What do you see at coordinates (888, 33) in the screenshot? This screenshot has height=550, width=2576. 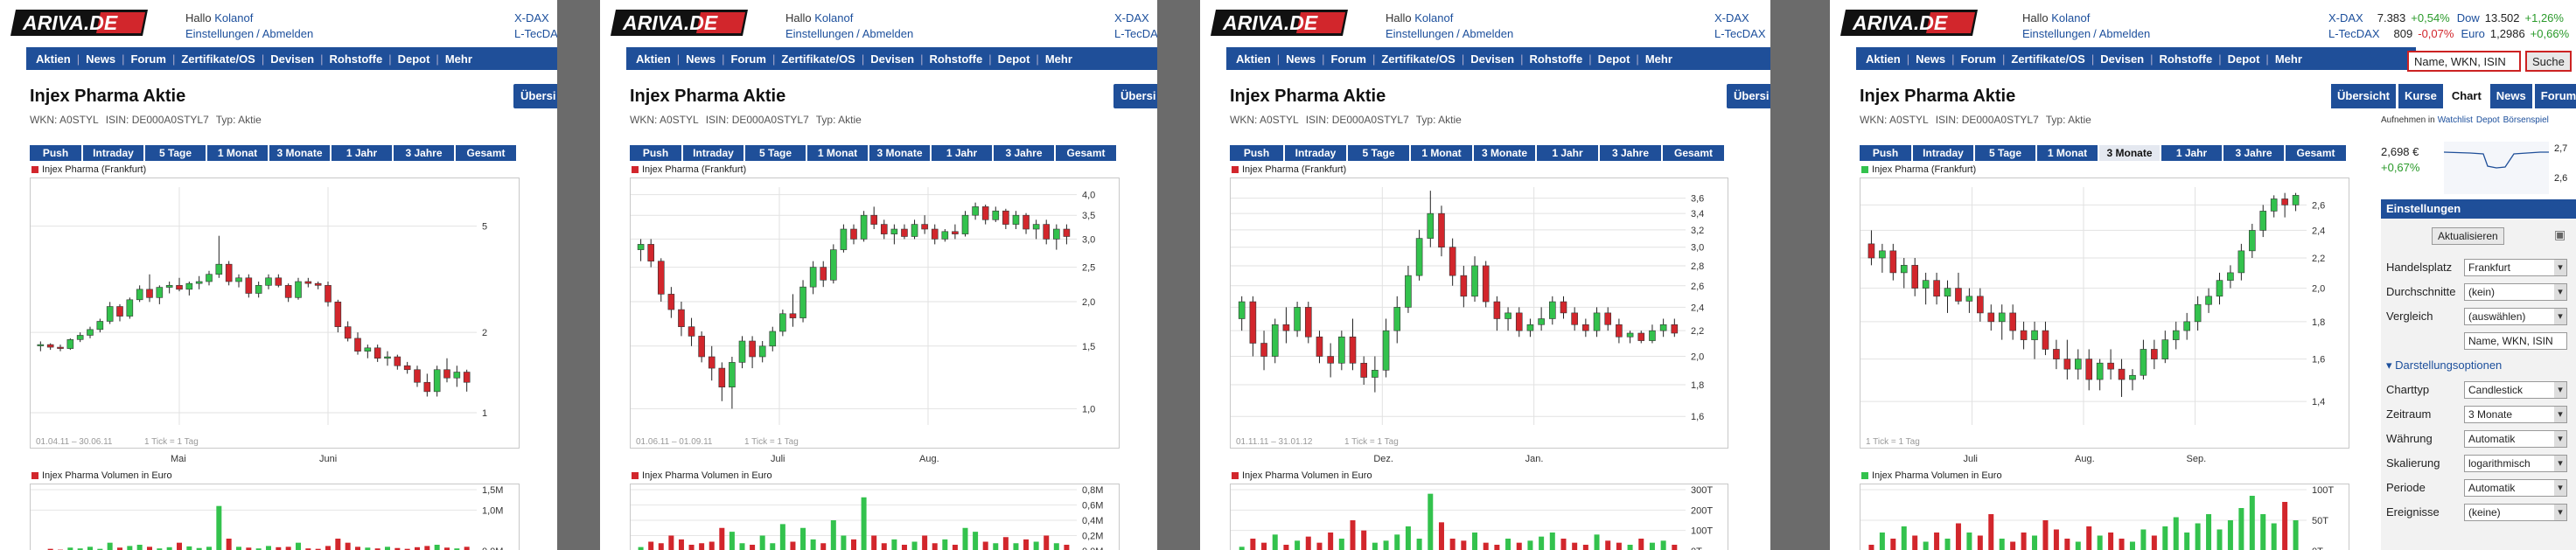 I see `logout-link: Abmelden` at bounding box center [888, 33].